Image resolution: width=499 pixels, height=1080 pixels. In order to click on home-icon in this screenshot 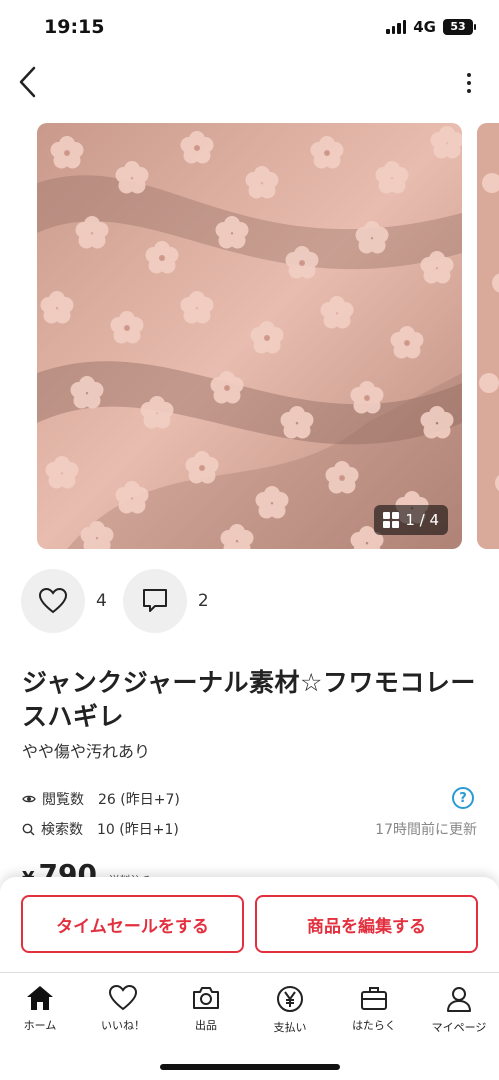, I will do `click(40, 998)`.